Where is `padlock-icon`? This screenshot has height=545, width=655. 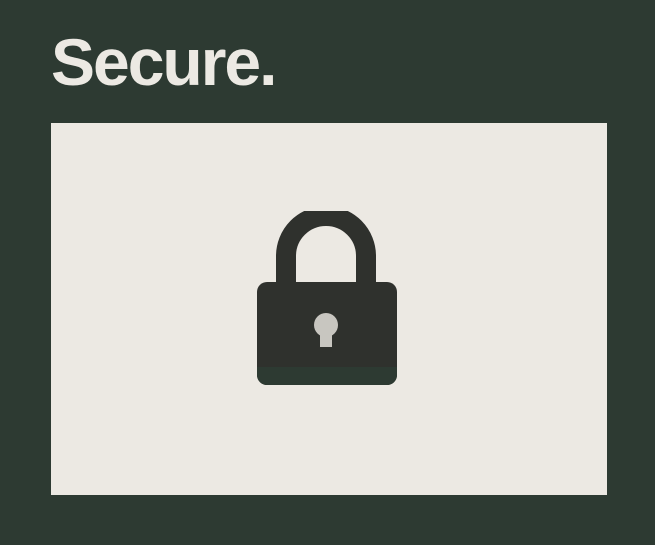 padlock-icon is located at coordinates (326, 298).